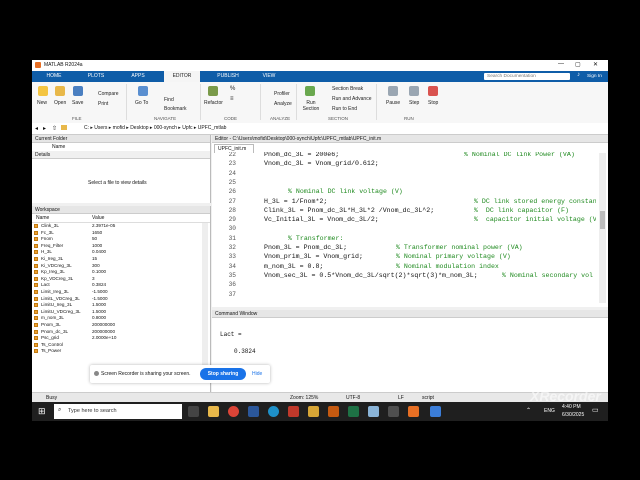 Image resolution: width=640 pixels, height=480 pixels. Describe the element at coordinates (98, 218) in the screenshot. I see `workspace-value-header: Value` at that location.